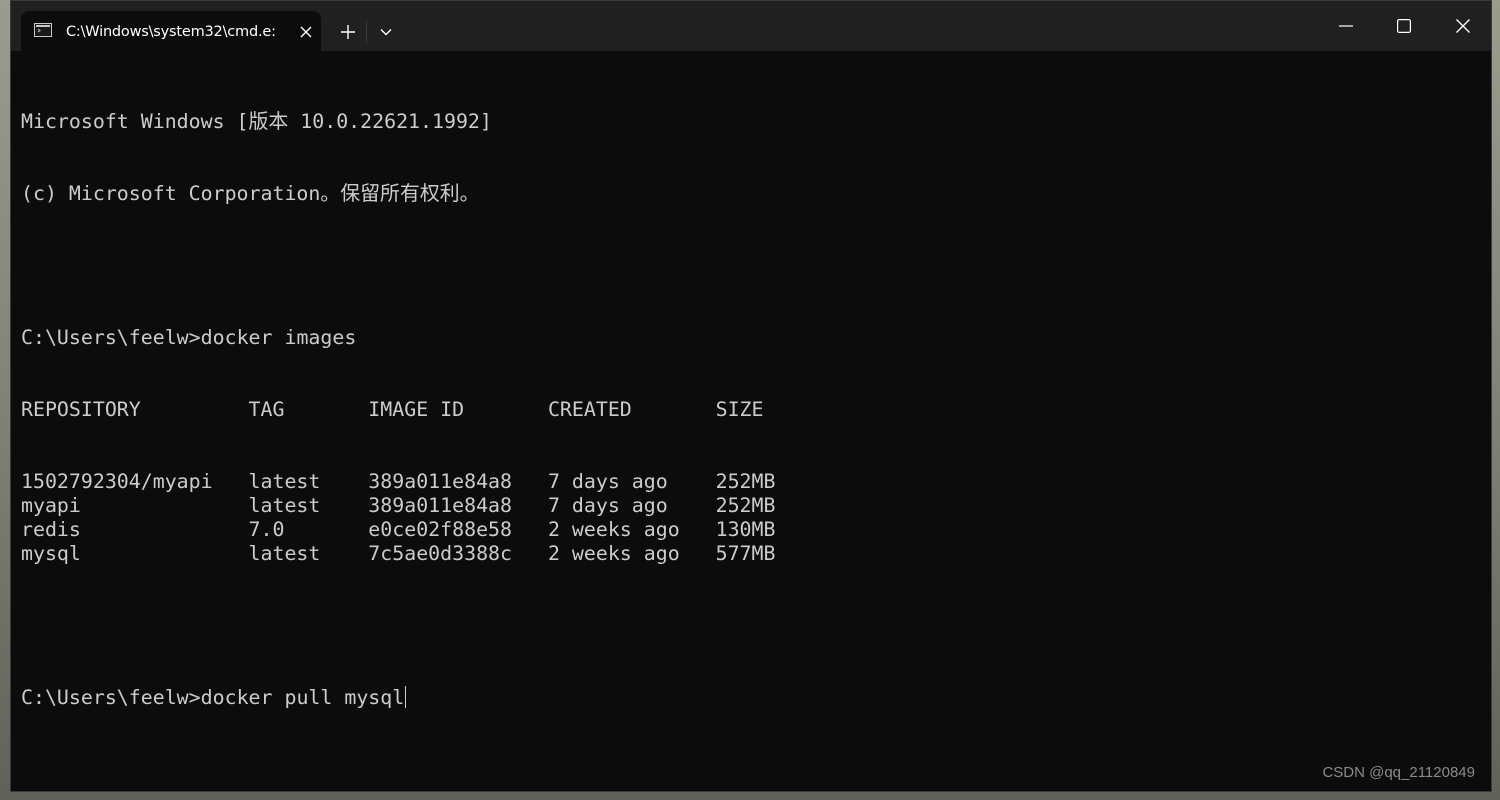  What do you see at coordinates (751, 26) in the screenshot?
I see `title-bar: C:\Windows\system32\cmd.e:` at bounding box center [751, 26].